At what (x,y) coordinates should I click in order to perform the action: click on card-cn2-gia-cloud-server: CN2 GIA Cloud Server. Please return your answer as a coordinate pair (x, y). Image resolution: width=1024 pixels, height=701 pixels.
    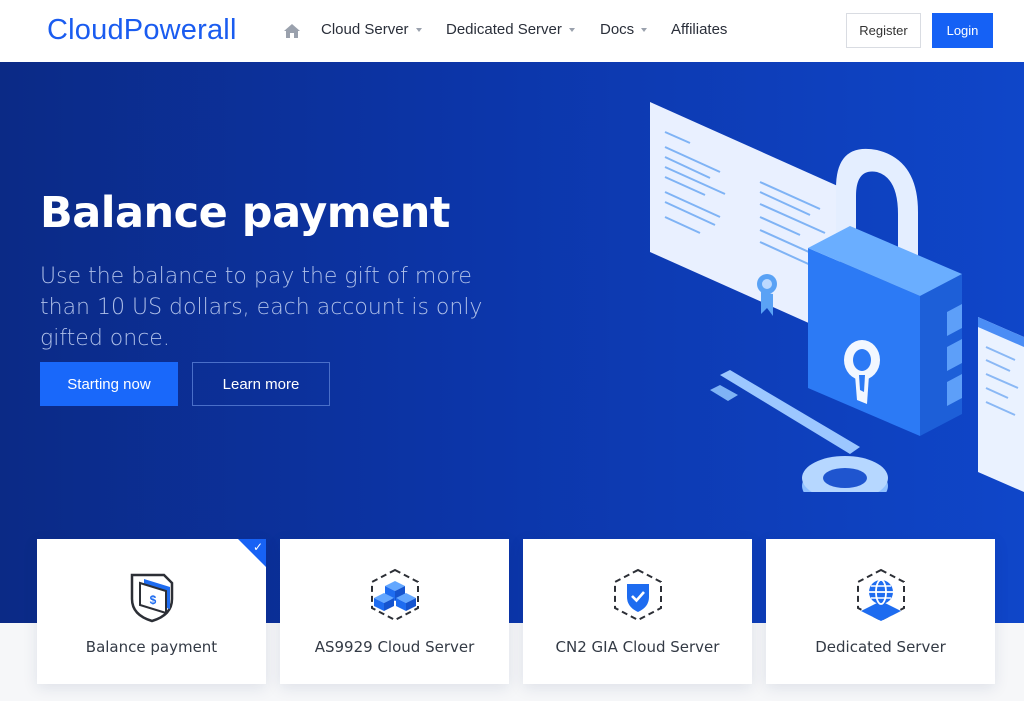
    Looking at the image, I should click on (637, 611).